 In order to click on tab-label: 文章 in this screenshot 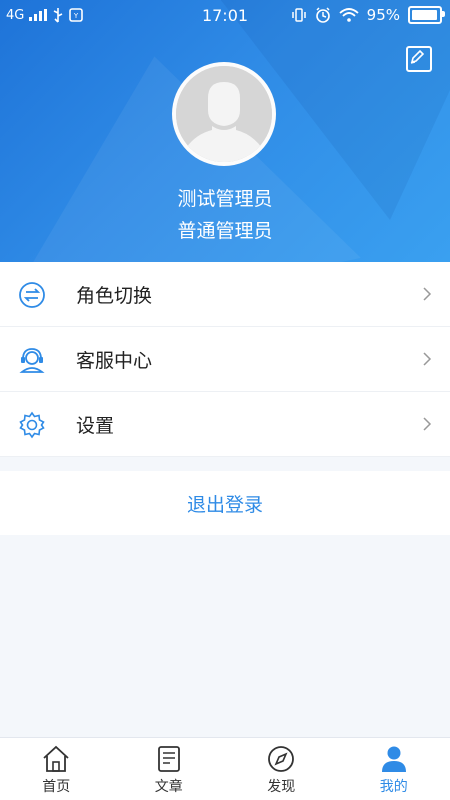, I will do `click(168, 787)`.